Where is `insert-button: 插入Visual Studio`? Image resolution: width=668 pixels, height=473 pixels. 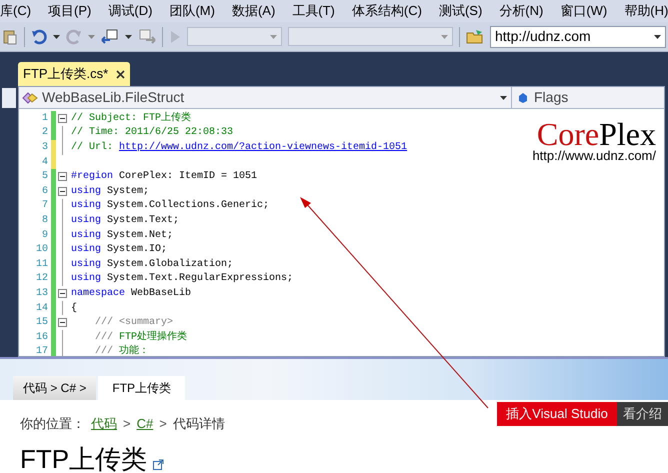 insert-button: 插入Visual Studio is located at coordinates (557, 414).